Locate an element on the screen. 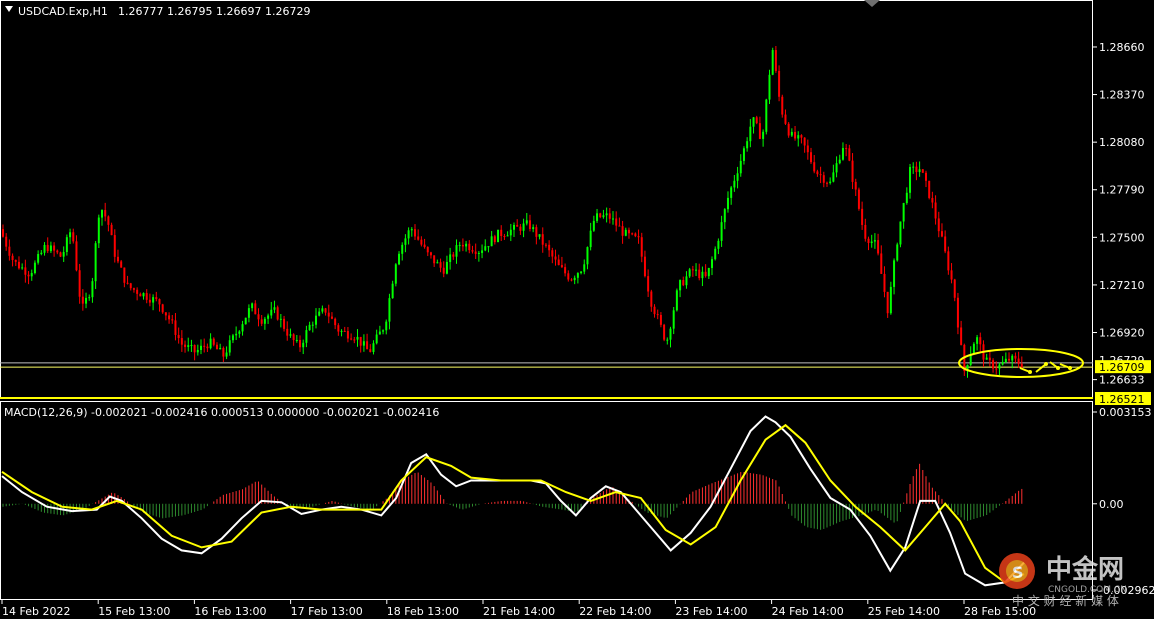 The width and height of the screenshot is (1154, 619). price-tick-label: 1.26633 is located at coordinates (1122, 380).